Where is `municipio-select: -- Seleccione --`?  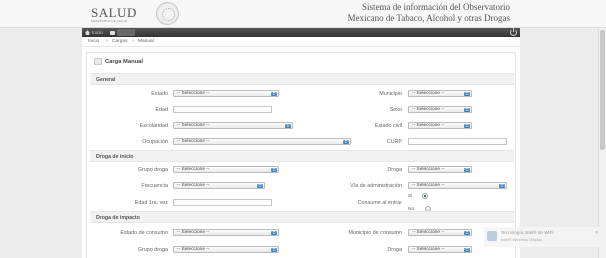
municipio-select: -- Seleccione -- is located at coordinates (440, 93).